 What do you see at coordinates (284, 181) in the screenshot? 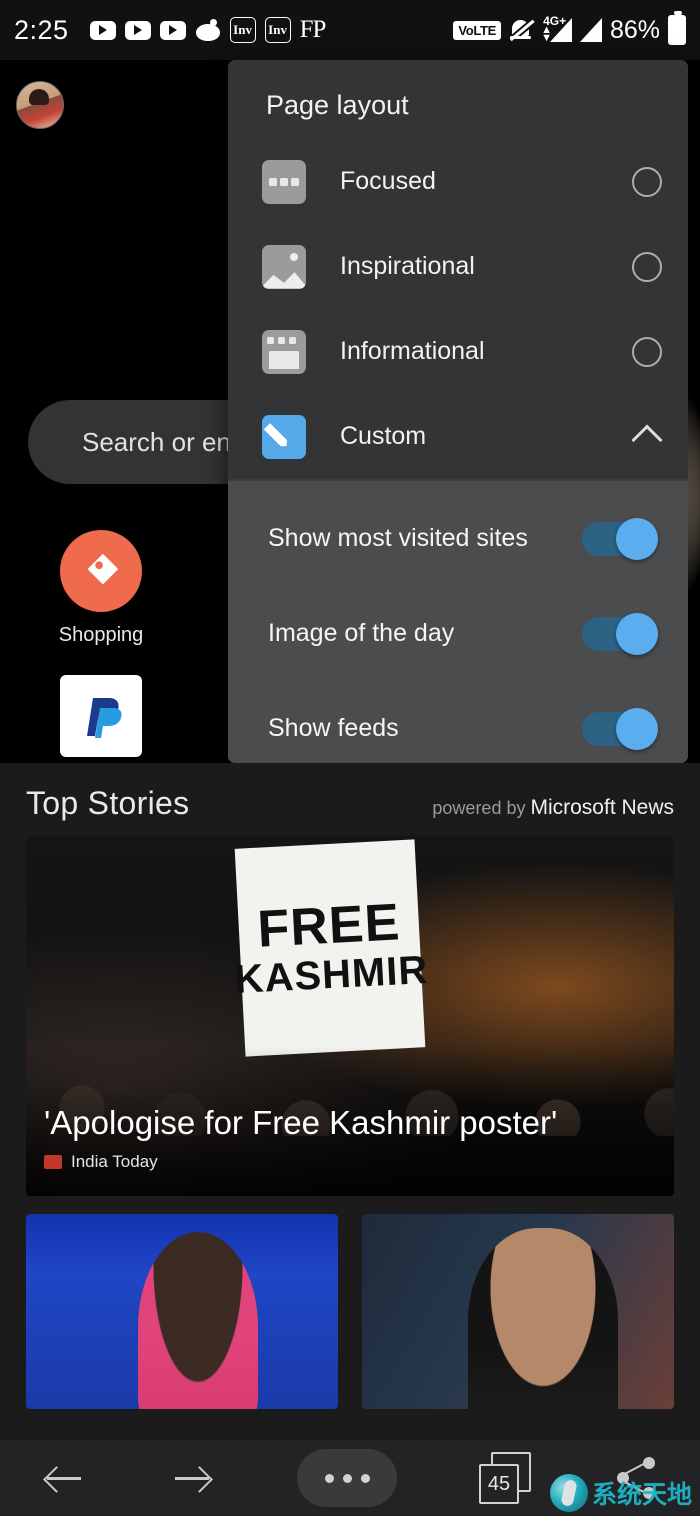
I see `focused-layout-icon` at bounding box center [284, 181].